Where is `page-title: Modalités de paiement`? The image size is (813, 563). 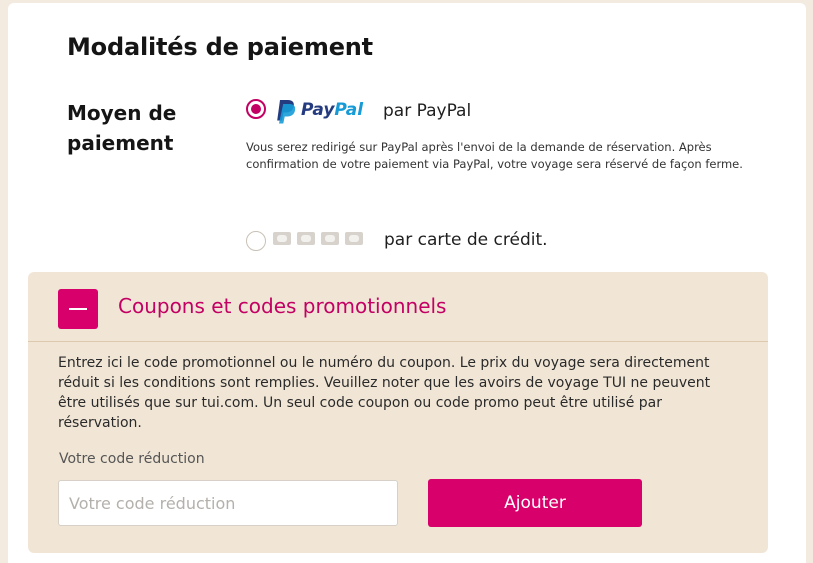 page-title: Modalités de paiement is located at coordinates (220, 47).